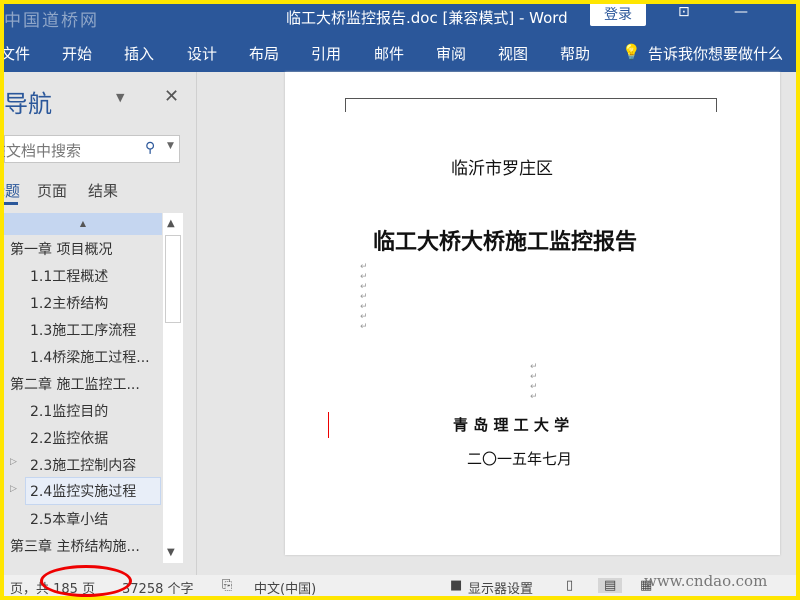 This screenshot has width=800, height=600. I want to click on tab-file: 文件, so click(17, 53).